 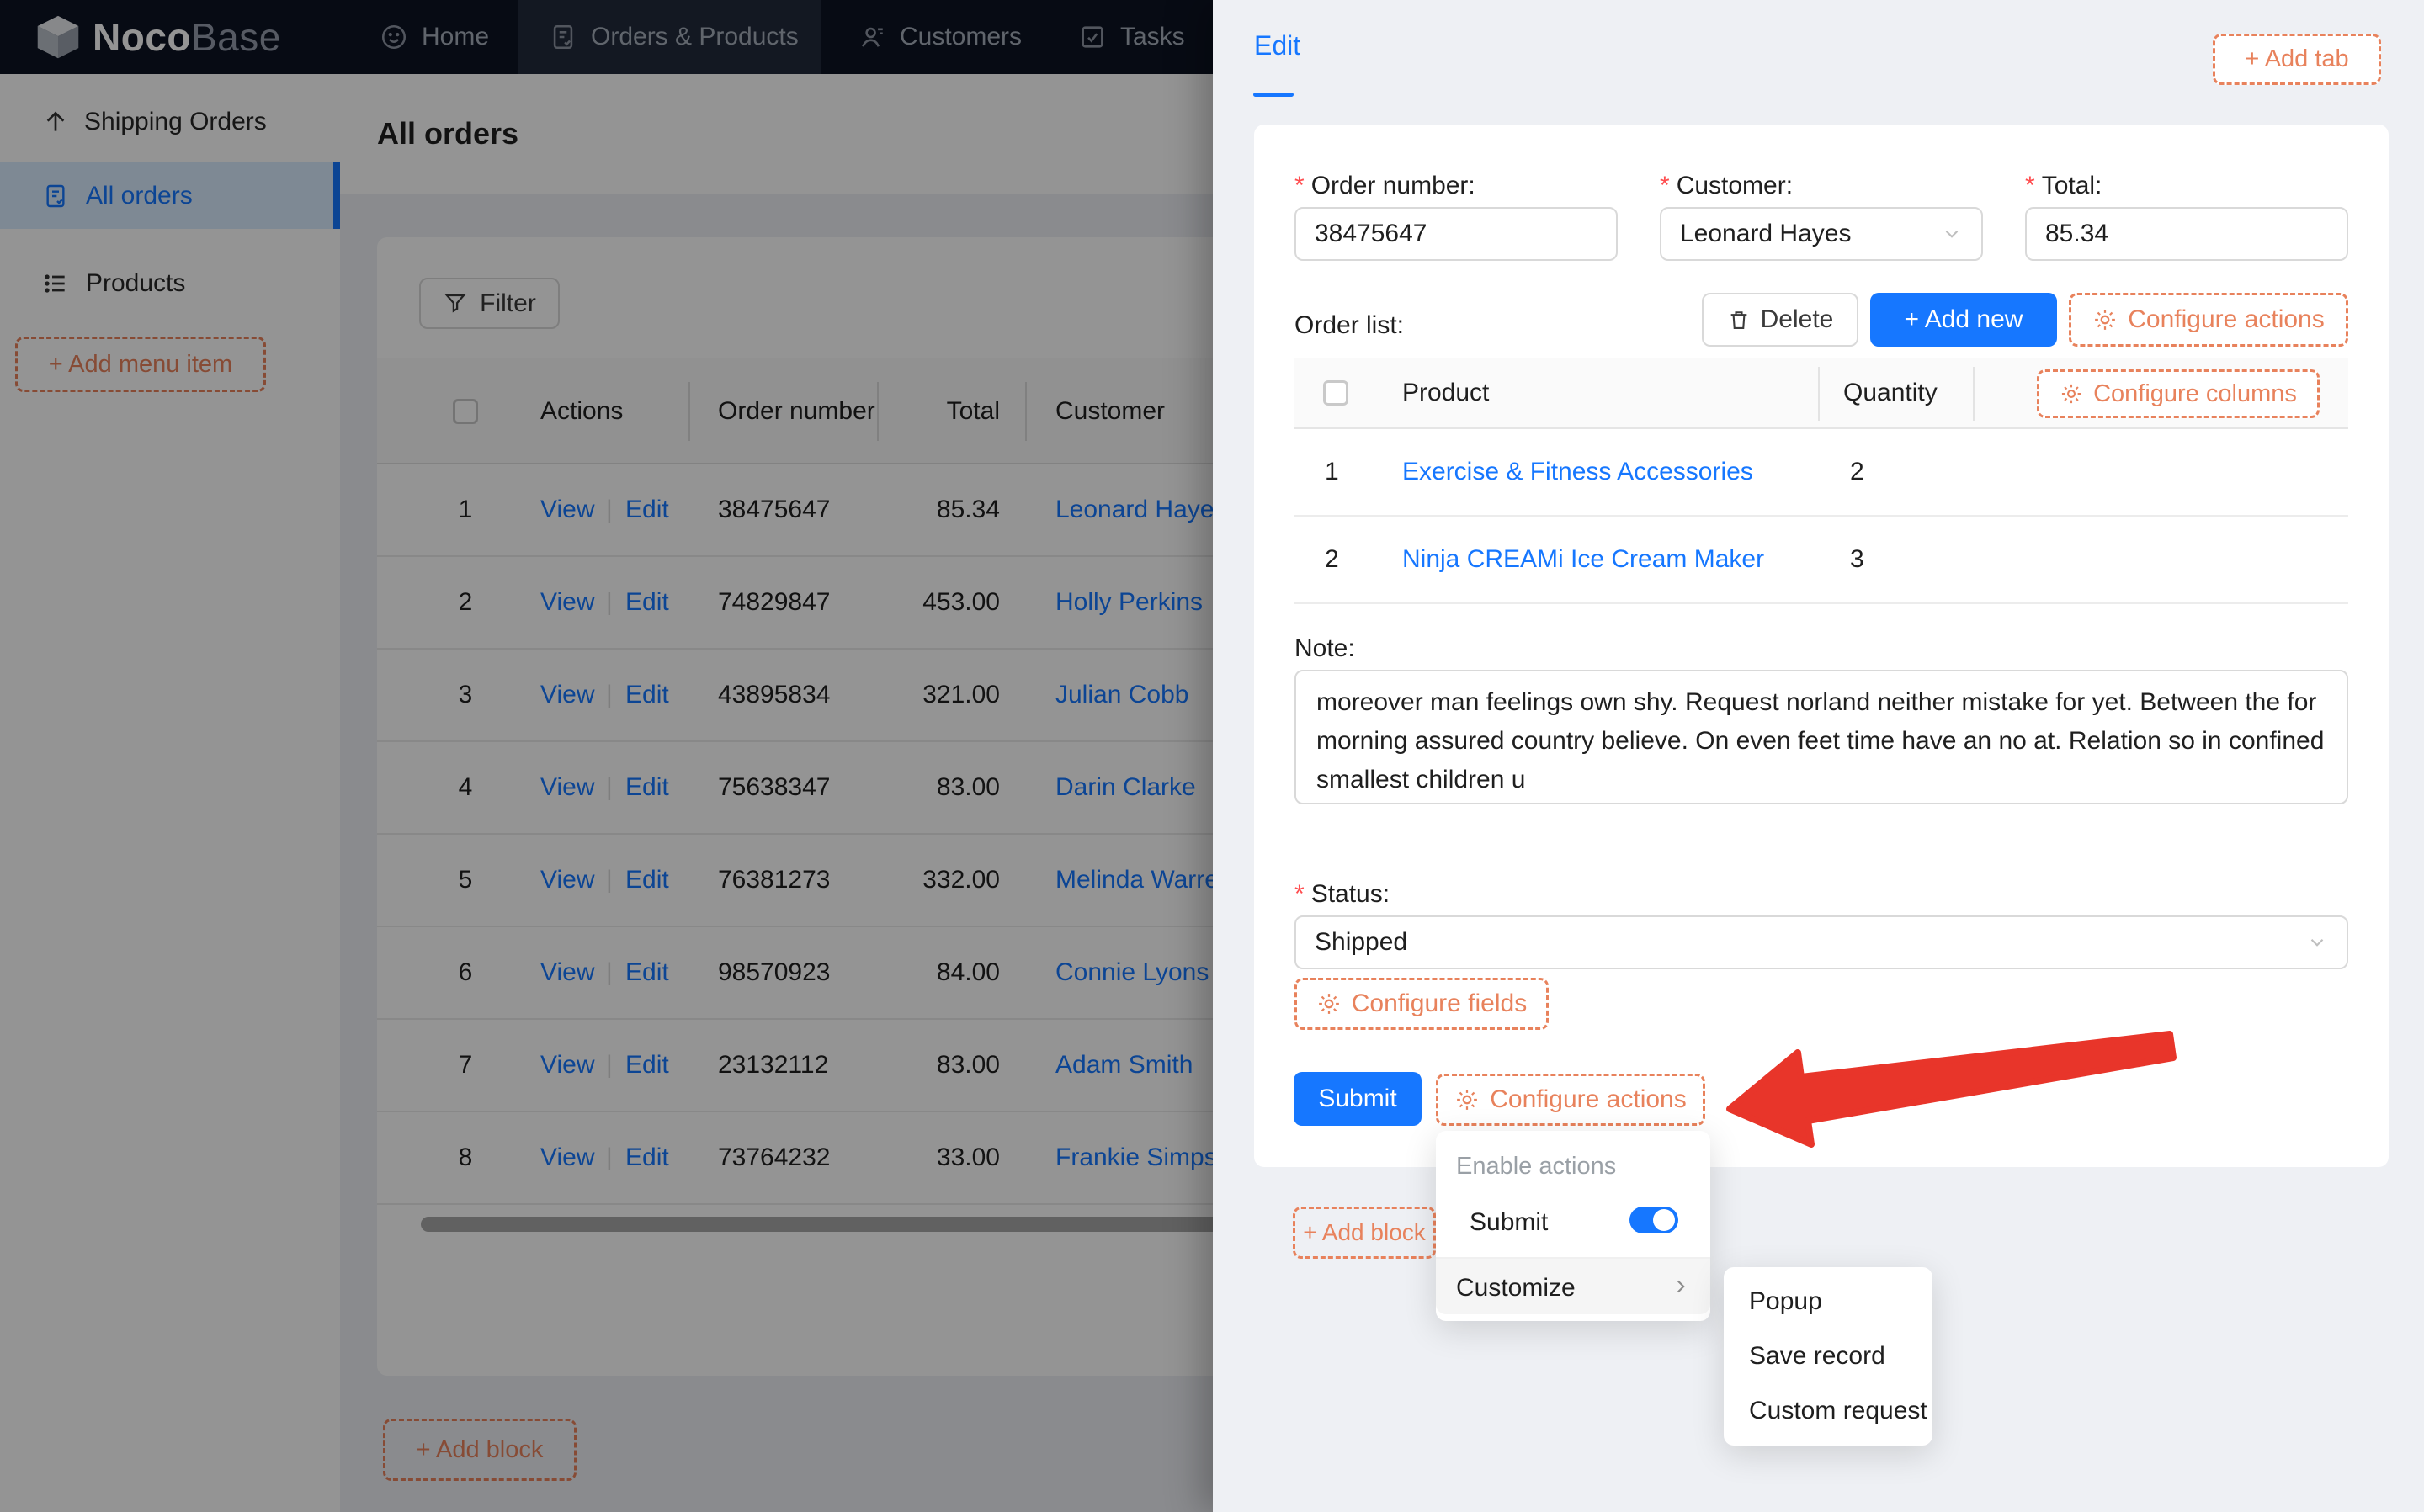 I want to click on delete-label: Delete, so click(x=1797, y=319).